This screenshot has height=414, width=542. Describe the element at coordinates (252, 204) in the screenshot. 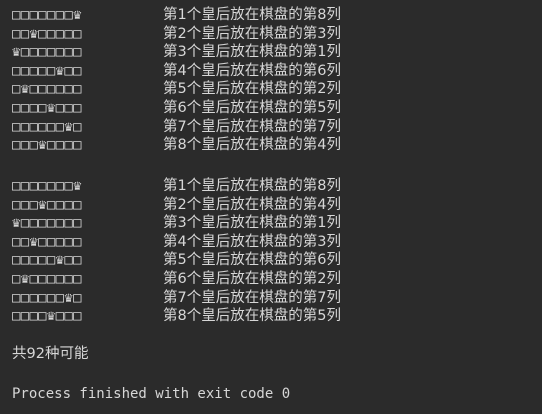

I see `queen-position-text: 第2个皇后放在棋盘的第4列` at that location.